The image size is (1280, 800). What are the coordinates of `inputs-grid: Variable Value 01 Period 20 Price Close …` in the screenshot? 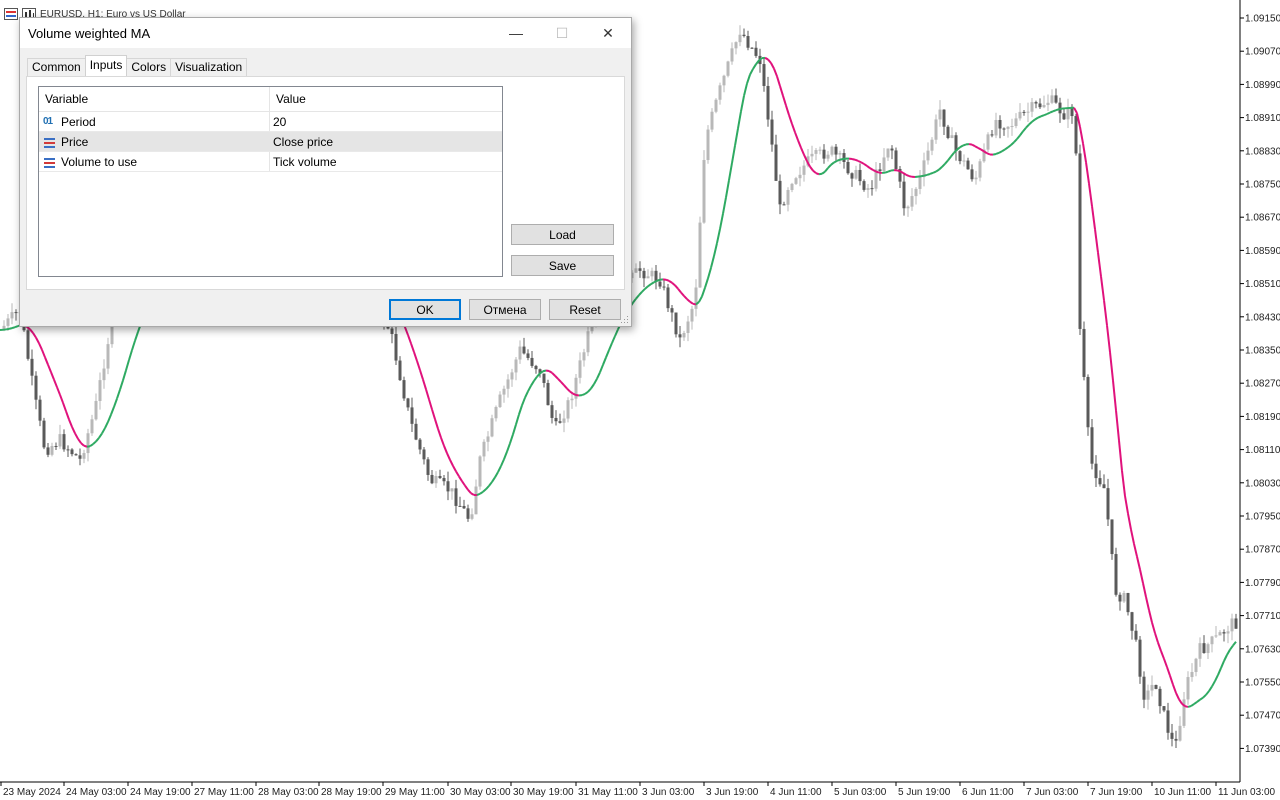 It's located at (270, 181).